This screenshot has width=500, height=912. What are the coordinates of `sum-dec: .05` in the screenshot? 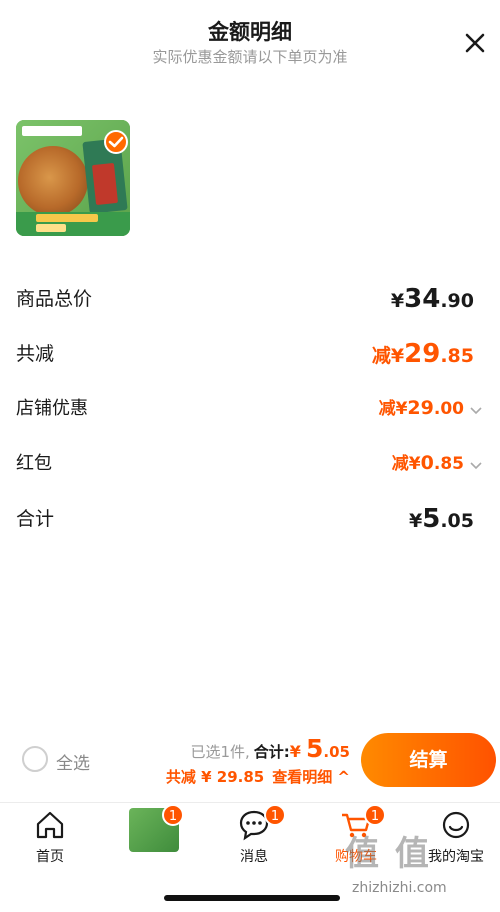 It's located at (457, 521).